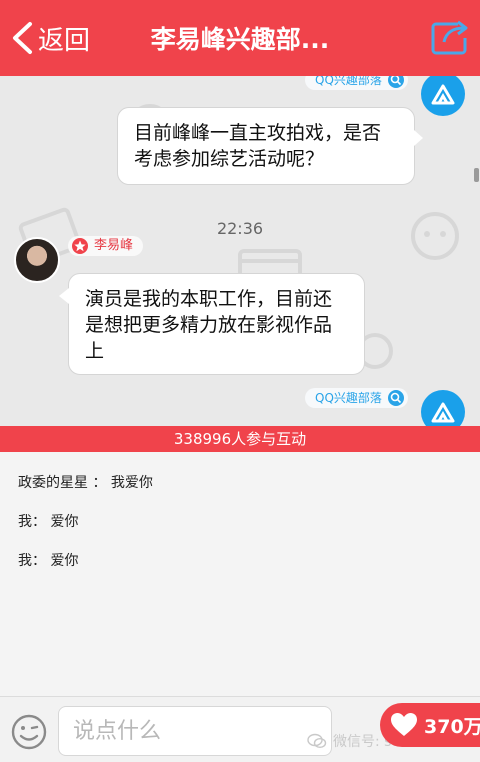  What do you see at coordinates (29, 732) in the screenshot?
I see `emoji-icon` at bounding box center [29, 732].